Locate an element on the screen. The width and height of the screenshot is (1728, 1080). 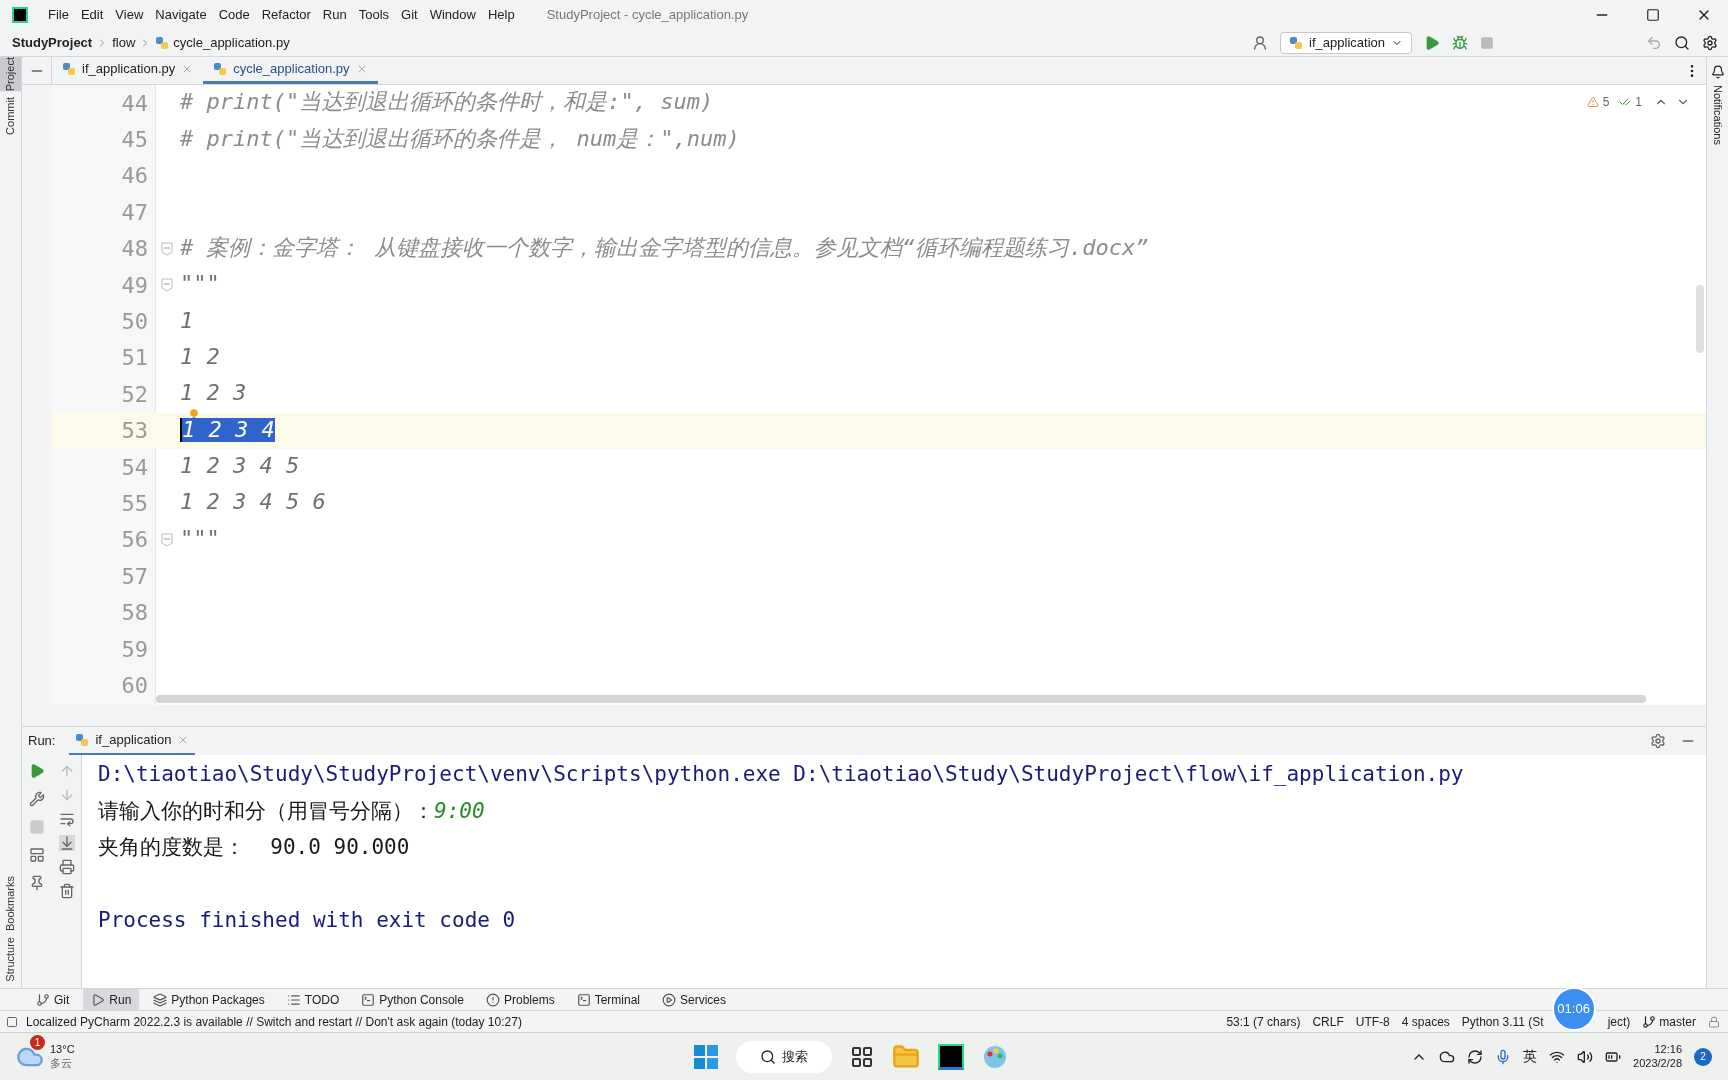
line-ending: CRLF is located at coordinates (1328, 1021).